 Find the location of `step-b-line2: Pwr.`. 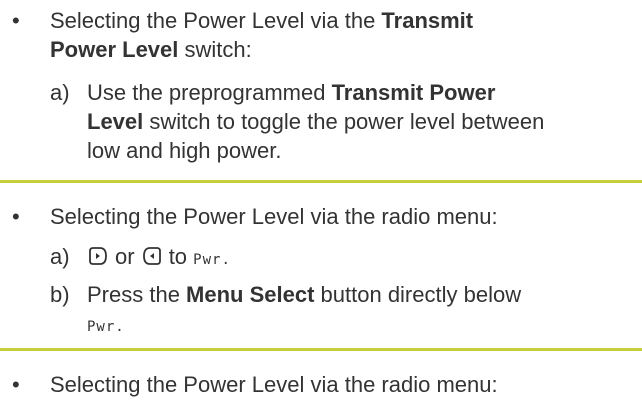

step-b-line2: Pwr. is located at coordinates (106, 325).